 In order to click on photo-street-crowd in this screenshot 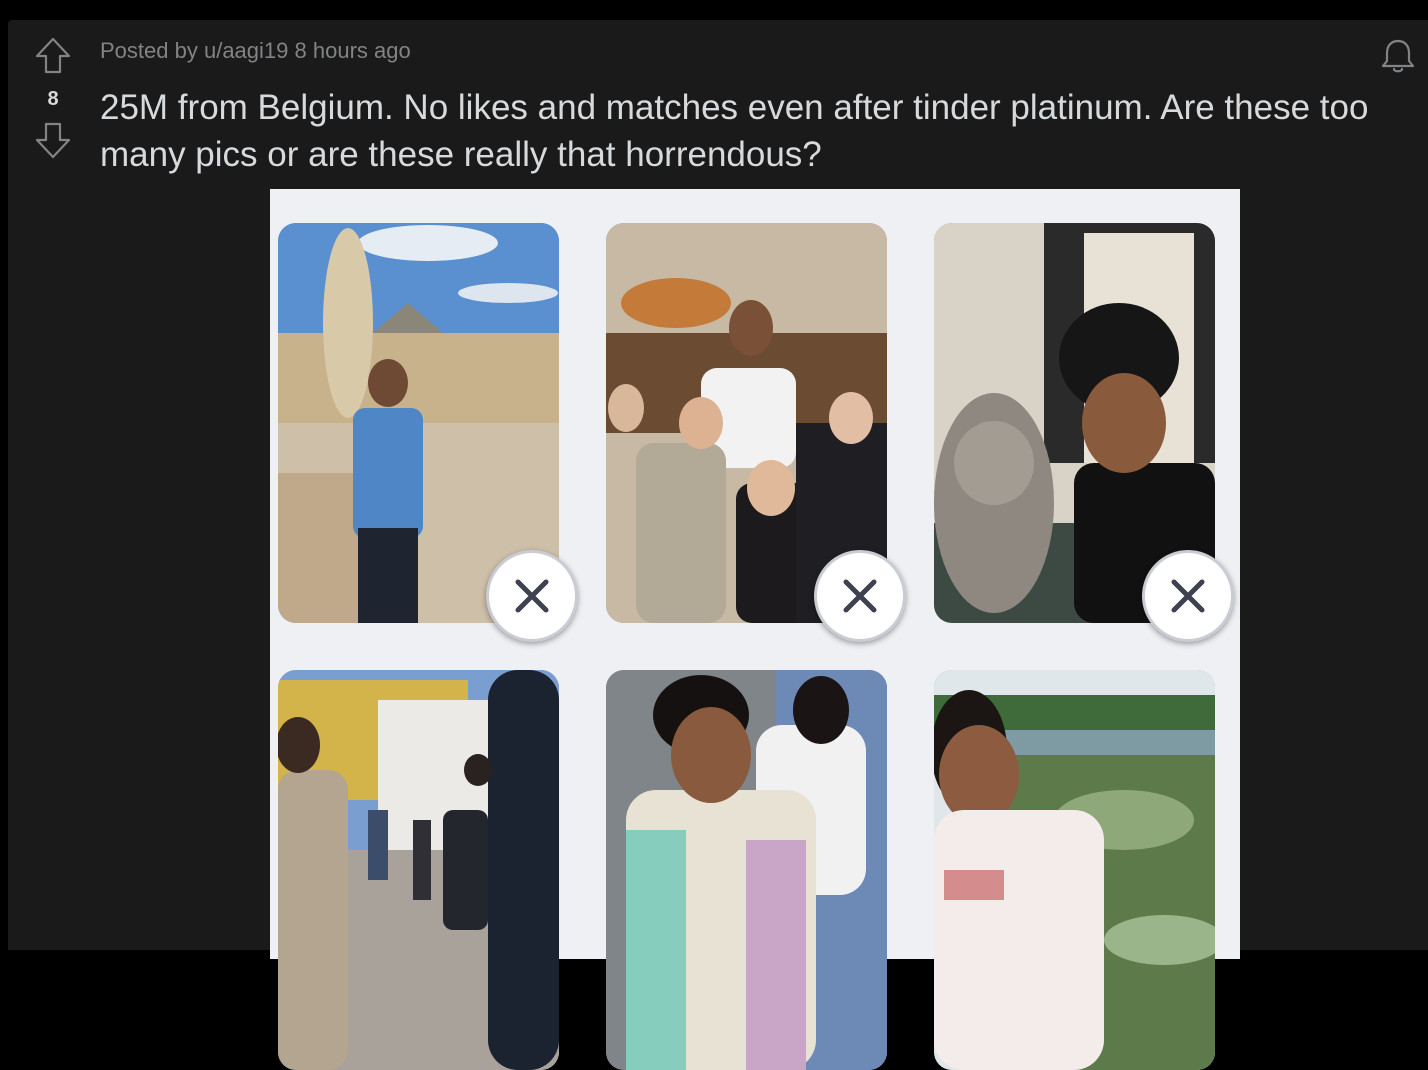, I will do `click(418, 870)`.